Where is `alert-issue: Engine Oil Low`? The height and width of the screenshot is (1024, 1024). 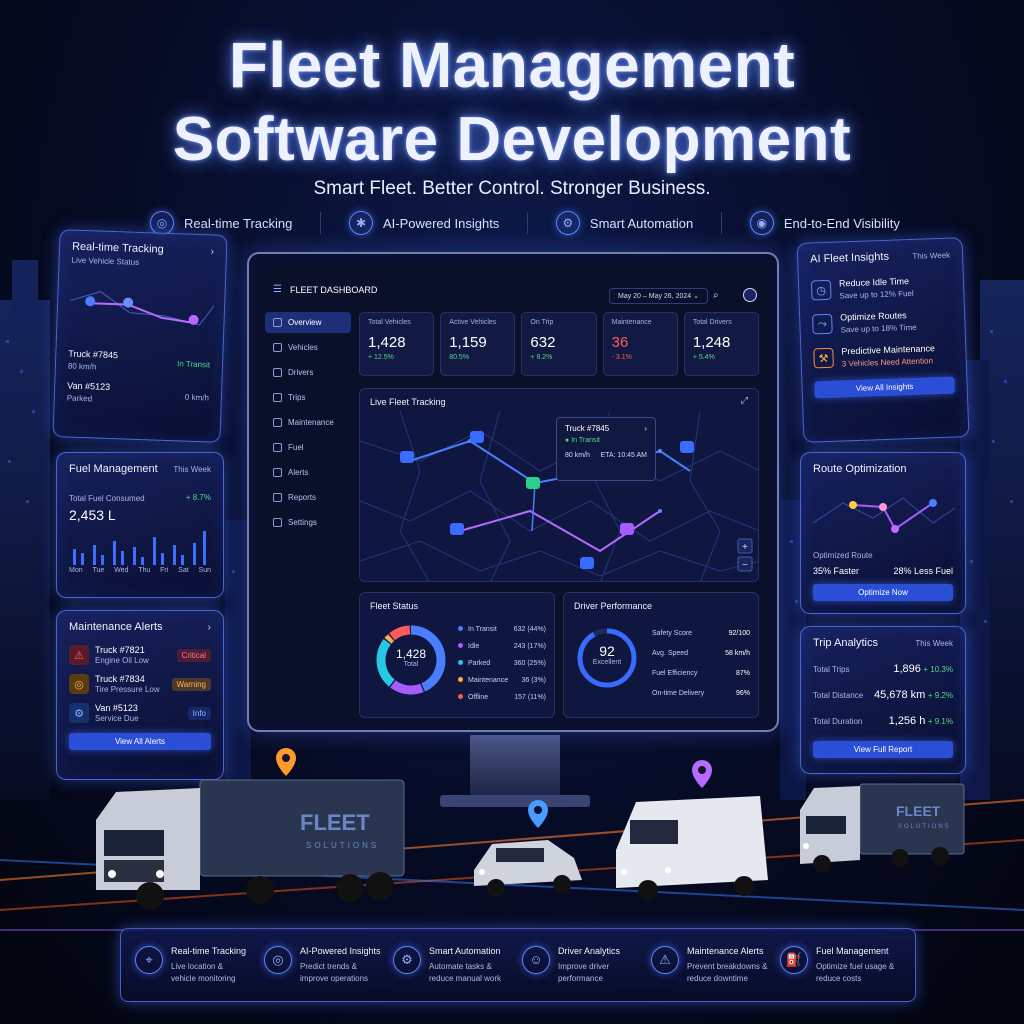
alert-issue: Engine Oil Low is located at coordinates (122, 660).